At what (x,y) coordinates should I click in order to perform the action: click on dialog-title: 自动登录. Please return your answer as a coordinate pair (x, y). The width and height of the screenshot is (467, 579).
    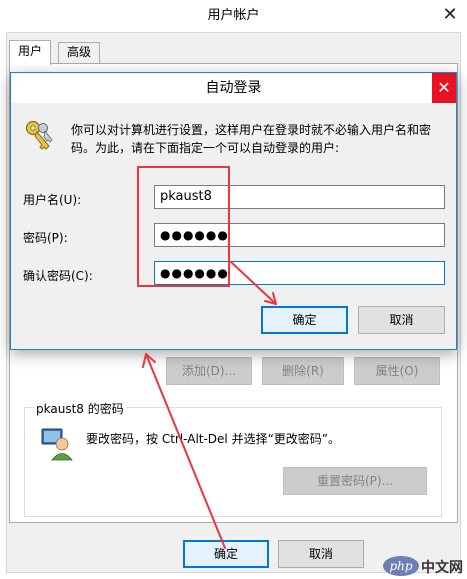
    Looking at the image, I should click on (233, 88).